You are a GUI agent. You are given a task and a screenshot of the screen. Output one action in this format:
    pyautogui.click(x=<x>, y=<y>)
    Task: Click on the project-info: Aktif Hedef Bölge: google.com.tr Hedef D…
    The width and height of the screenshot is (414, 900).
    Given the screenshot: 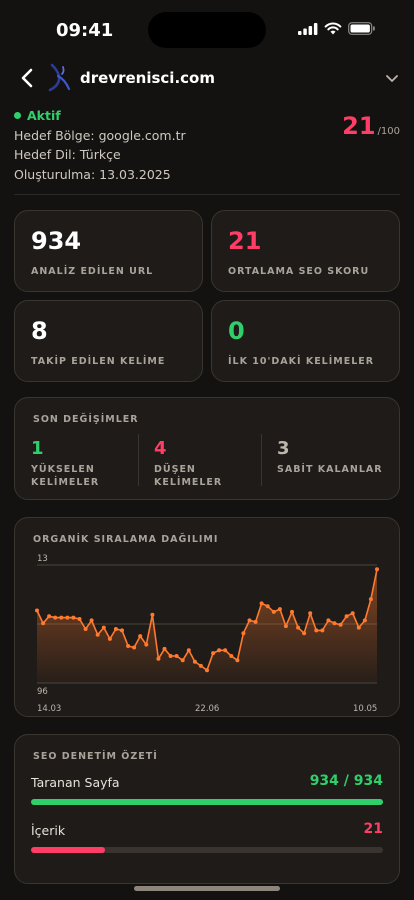 What is the action you would take?
    pyautogui.click(x=100, y=145)
    